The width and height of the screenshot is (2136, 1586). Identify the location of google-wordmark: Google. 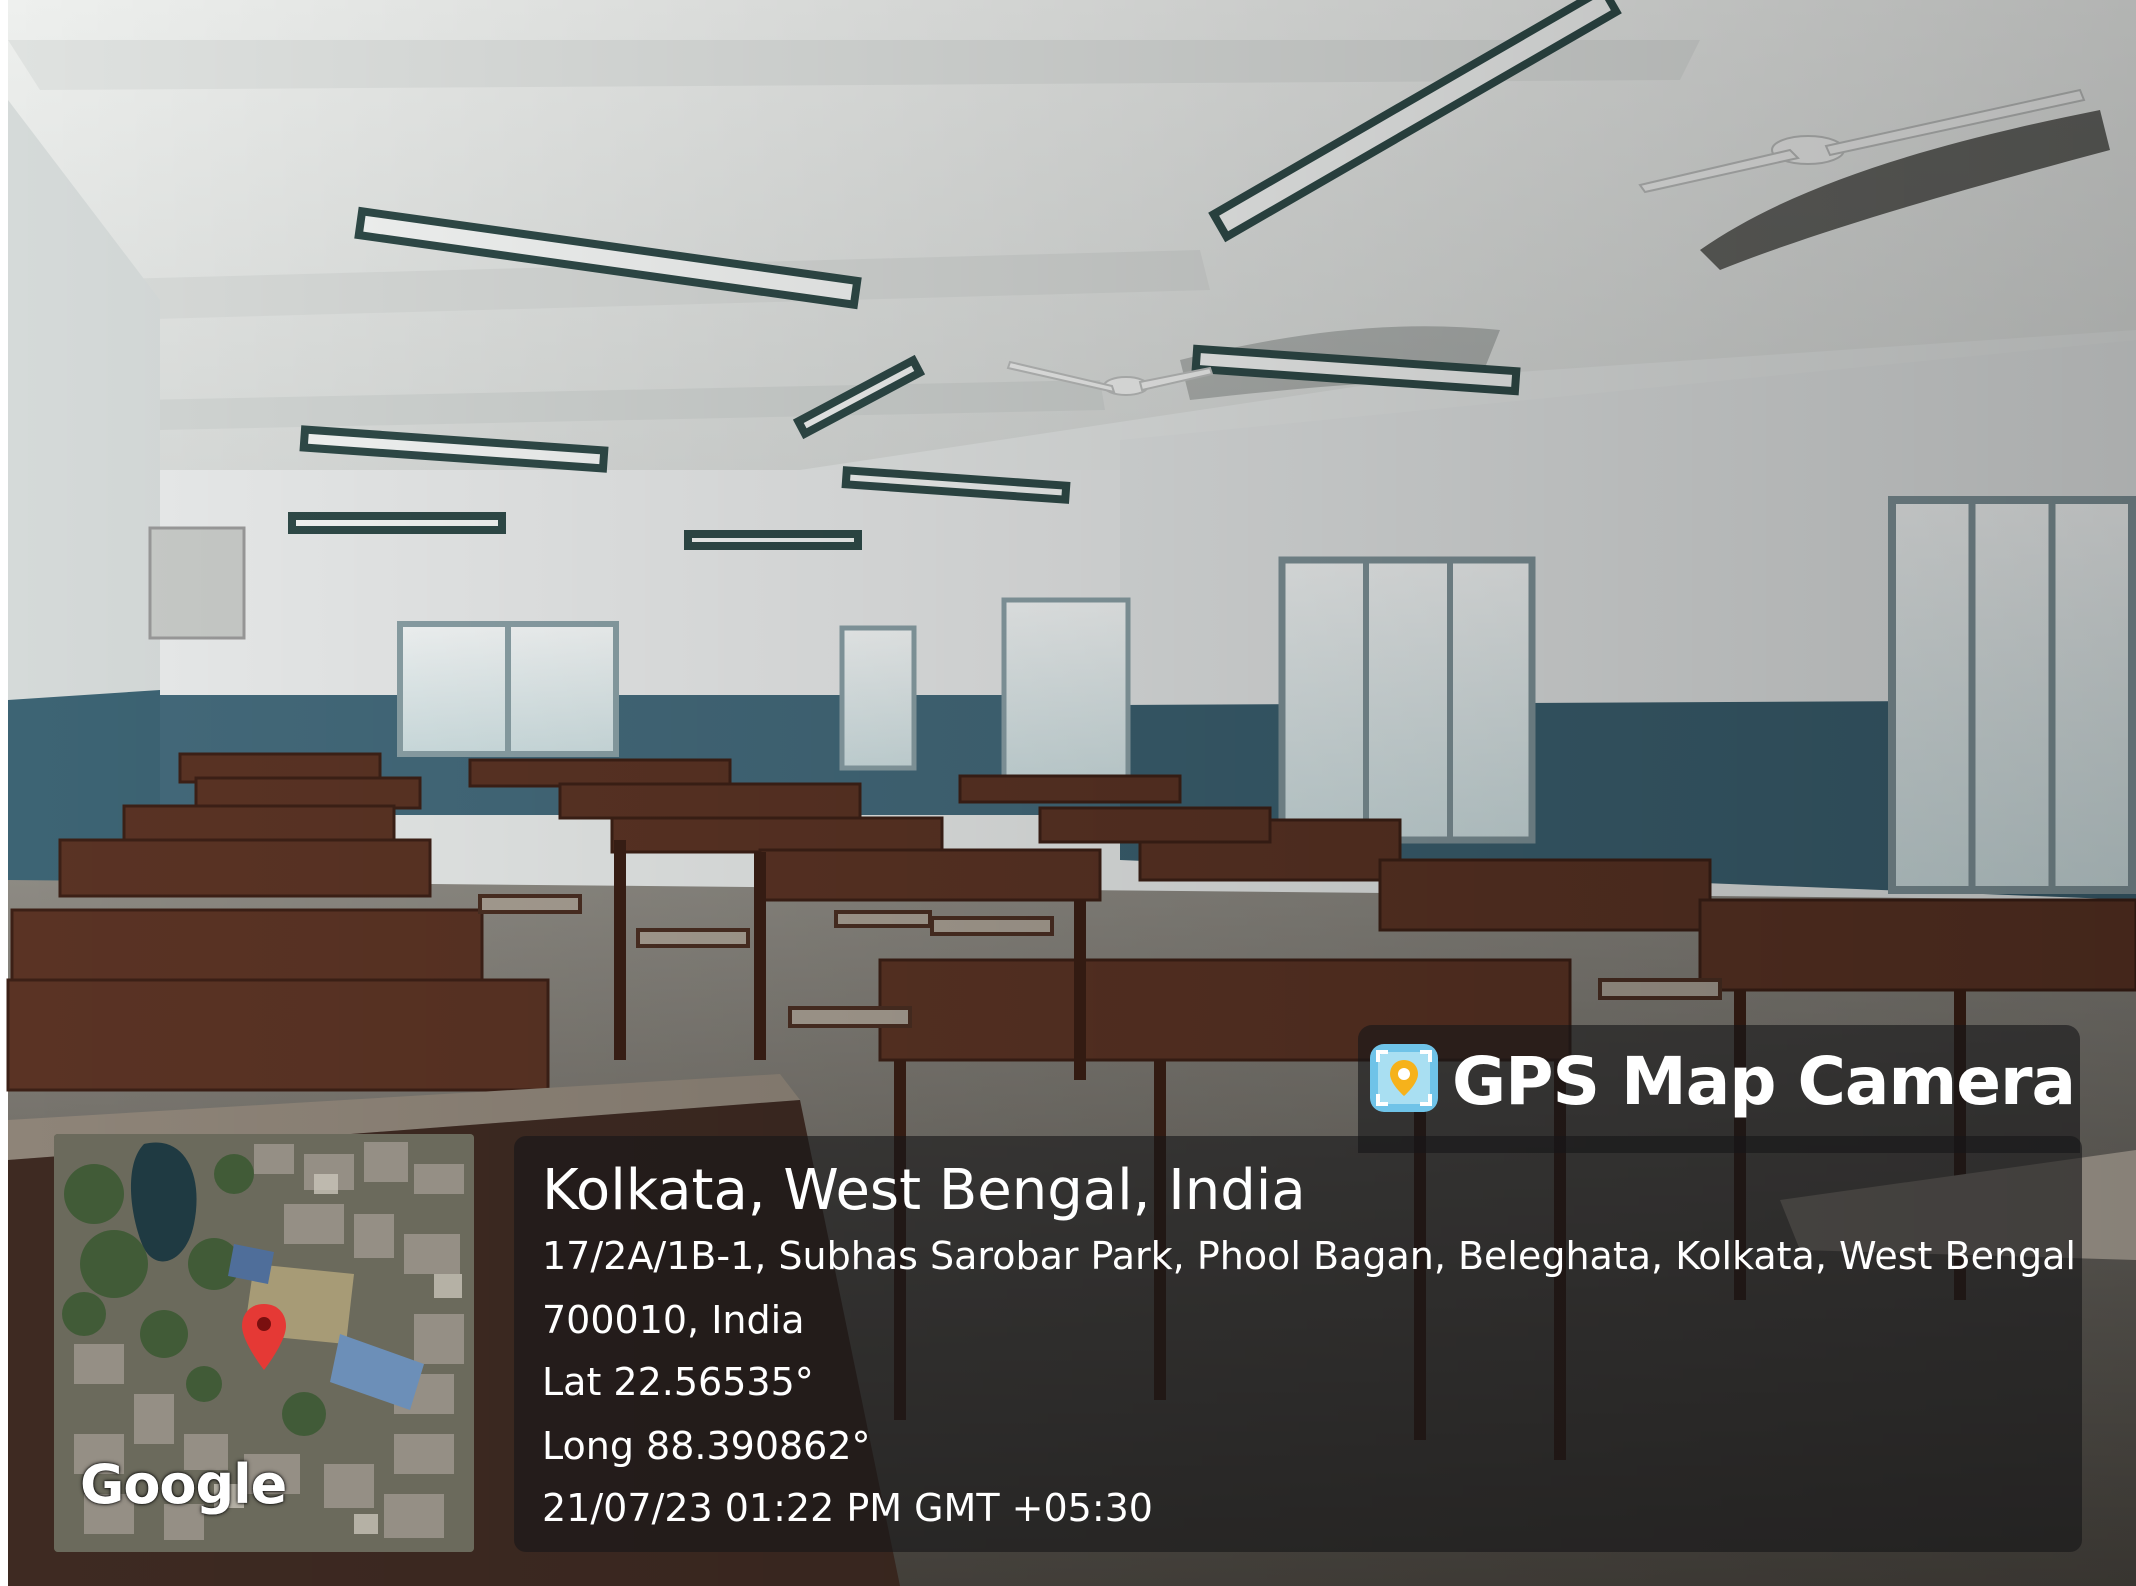
(183, 1484).